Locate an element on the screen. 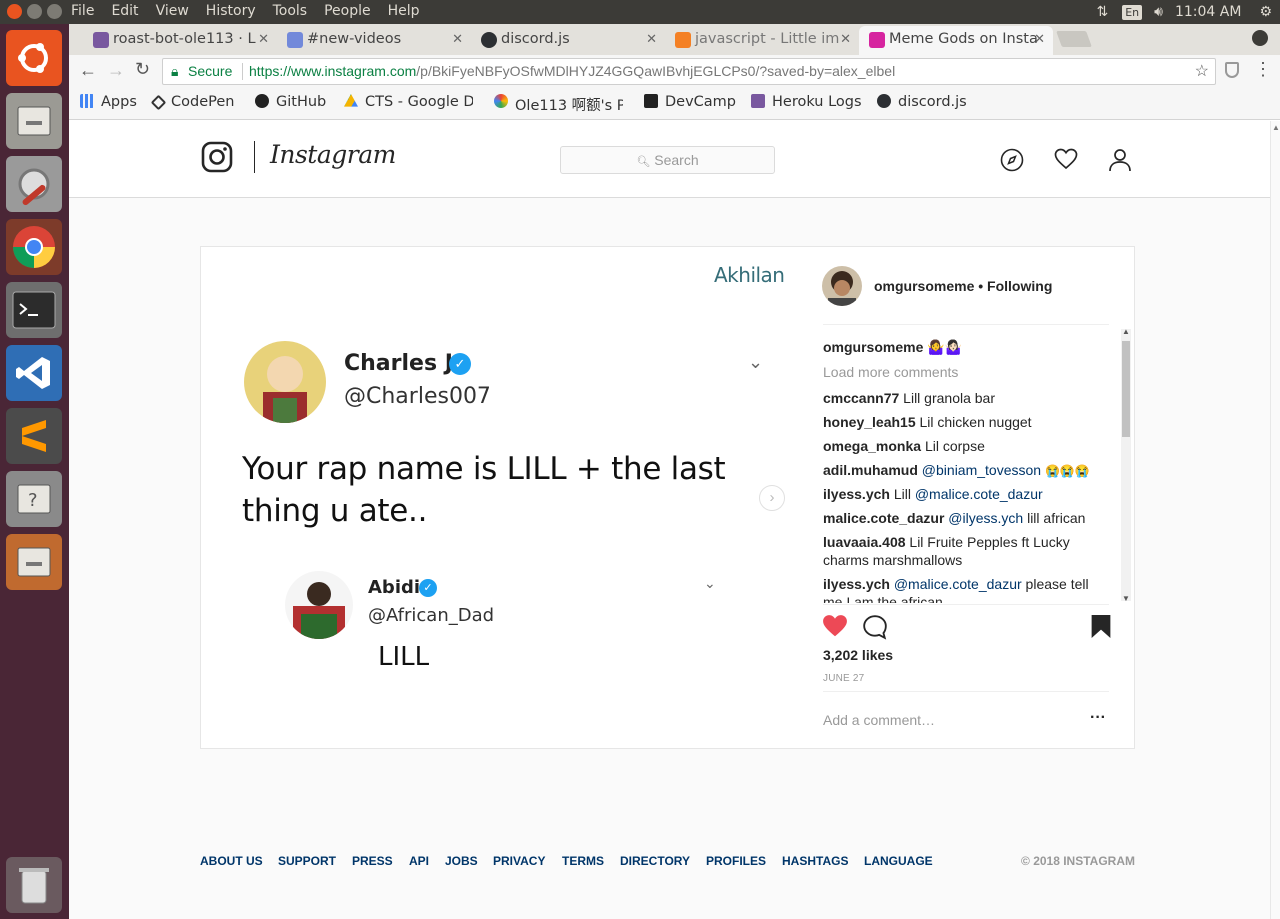  footer-link-support: SUPPORT is located at coordinates (307, 861).